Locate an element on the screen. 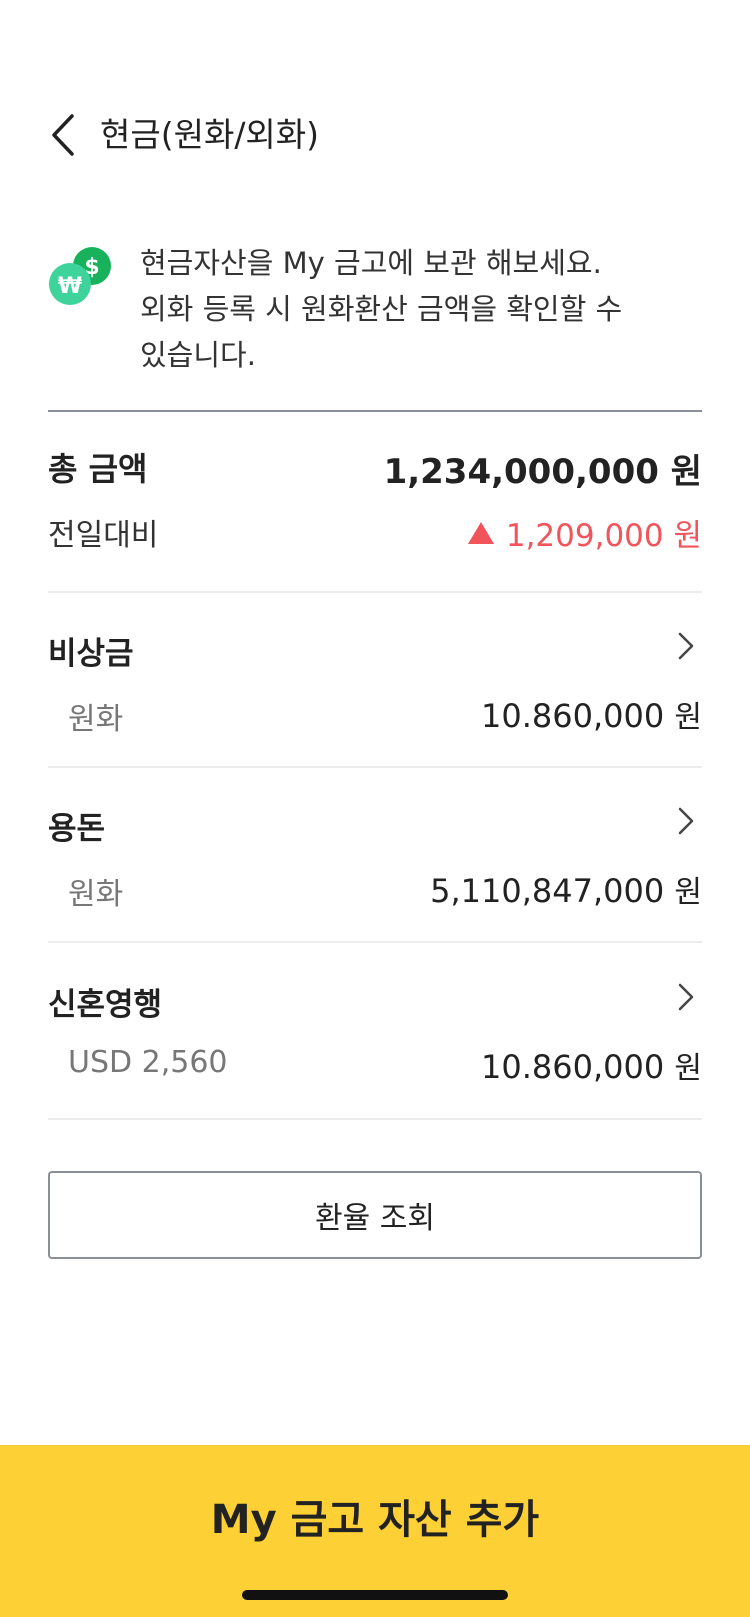  asset-item-emergency: 비상금 원화 10.860,000 원 is located at coordinates (375, 687).